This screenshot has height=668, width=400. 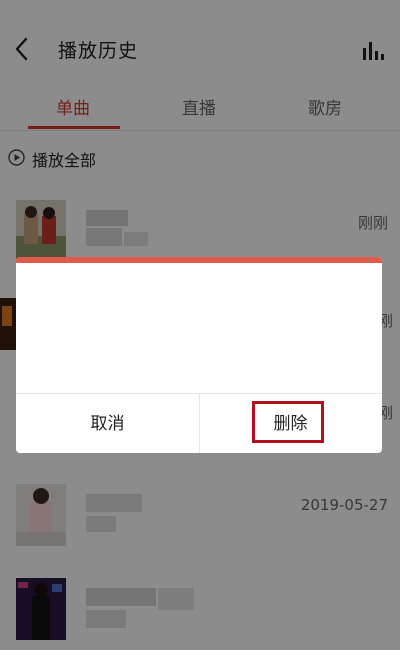 What do you see at coordinates (108, 423) in the screenshot?
I see `cancel-button: 取消` at bounding box center [108, 423].